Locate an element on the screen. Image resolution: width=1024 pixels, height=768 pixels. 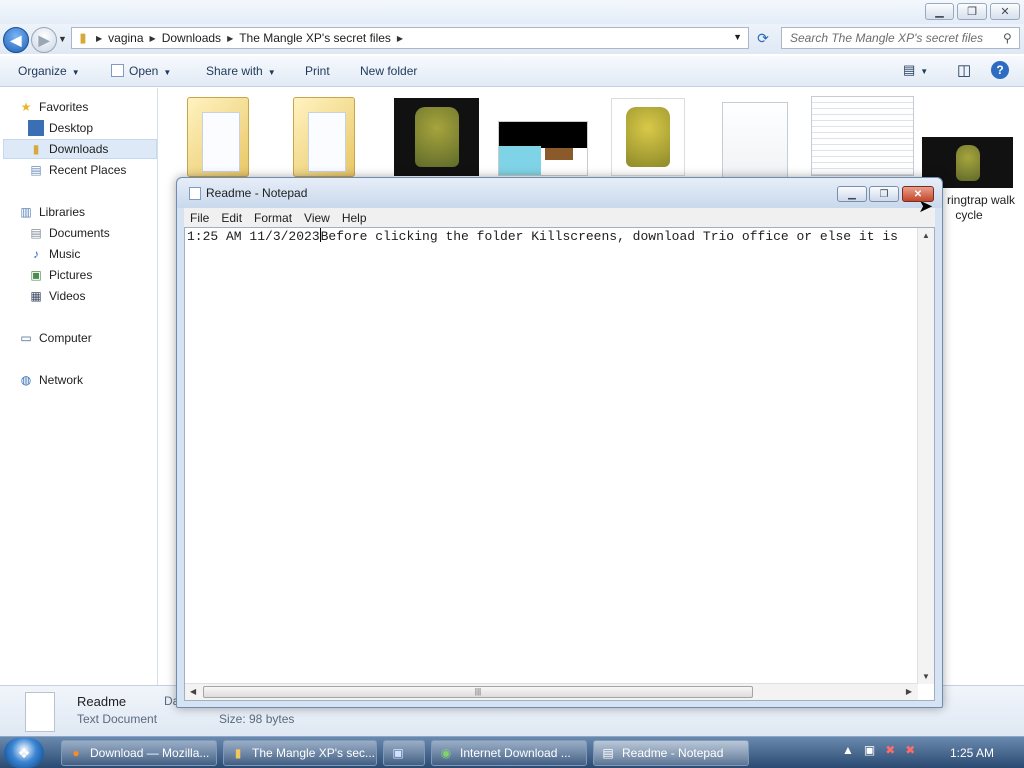
preview-pane-button: ◫ is located at coordinates (964, 70).